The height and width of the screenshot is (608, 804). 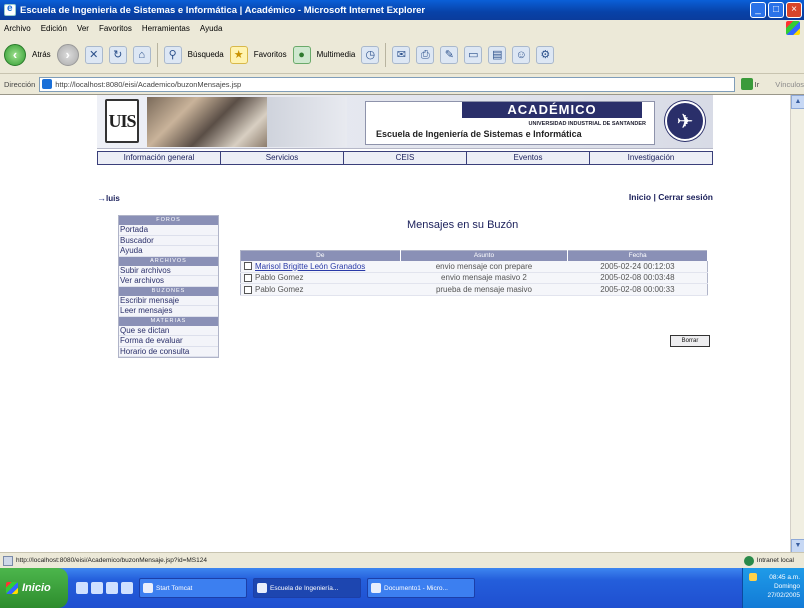 I want to click on research-icon: ▤, so click(x=497, y=54).